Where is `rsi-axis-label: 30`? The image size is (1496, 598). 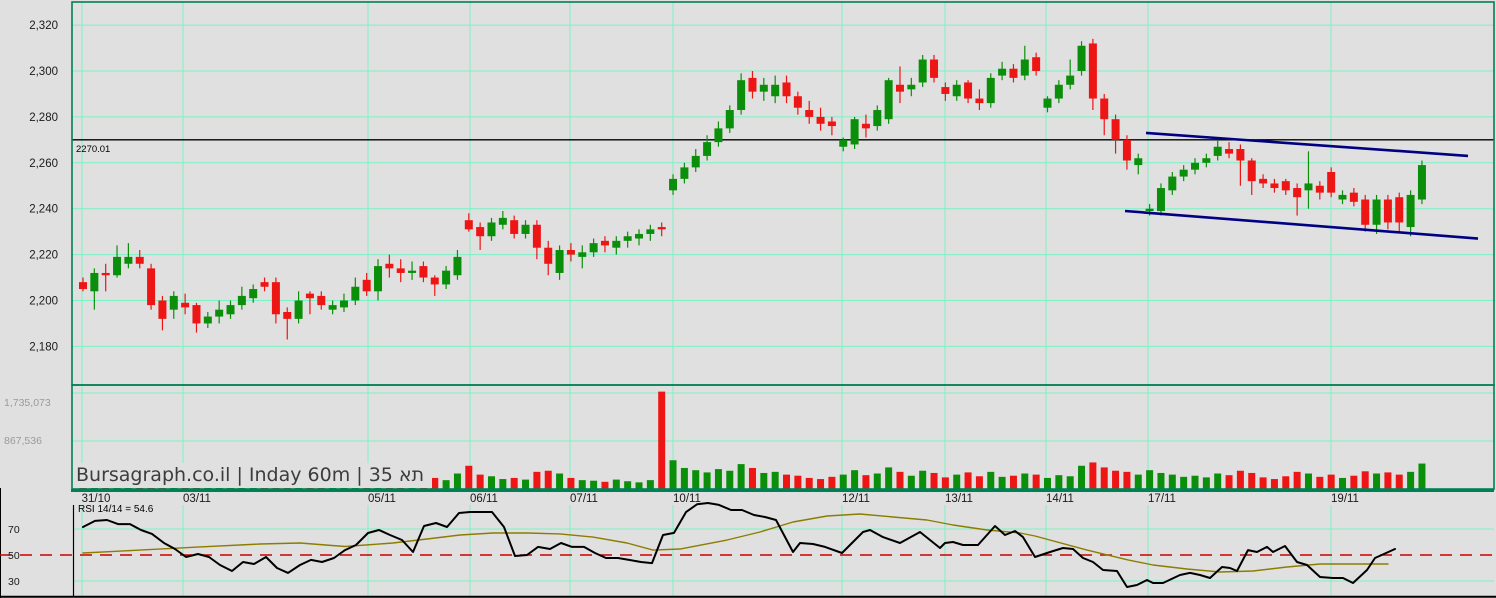 rsi-axis-label: 30 is located at coordinates (14, 582).